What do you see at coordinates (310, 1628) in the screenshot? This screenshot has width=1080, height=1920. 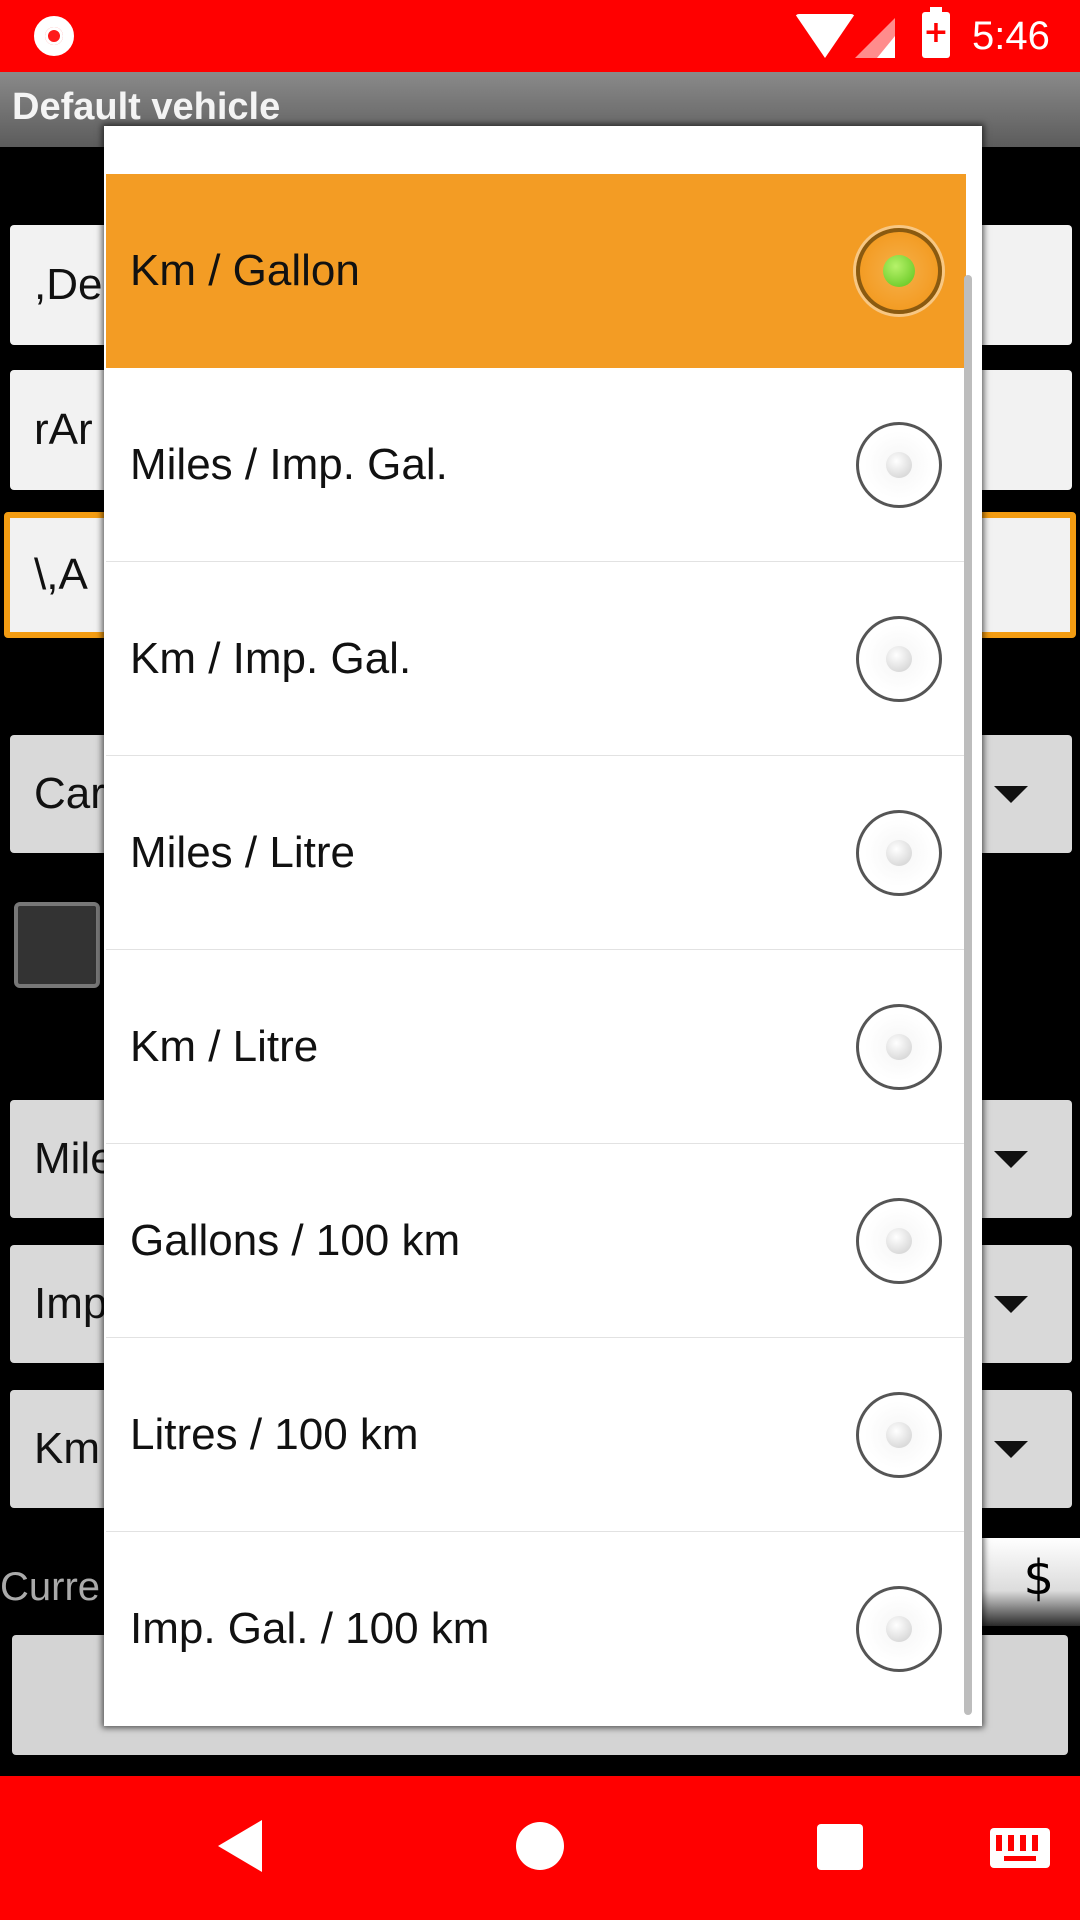 I see `option-label: Imp. Gal. / 100 km` at bounding box center [310, 1628].